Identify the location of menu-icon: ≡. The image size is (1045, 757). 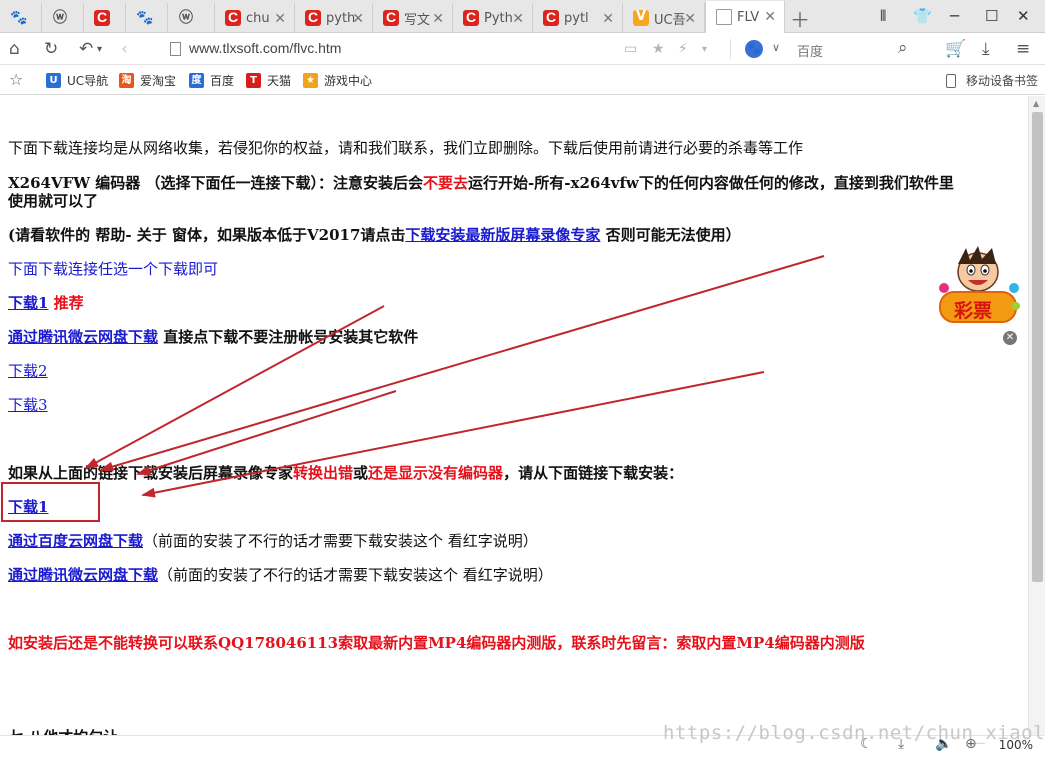
(1023, 49).